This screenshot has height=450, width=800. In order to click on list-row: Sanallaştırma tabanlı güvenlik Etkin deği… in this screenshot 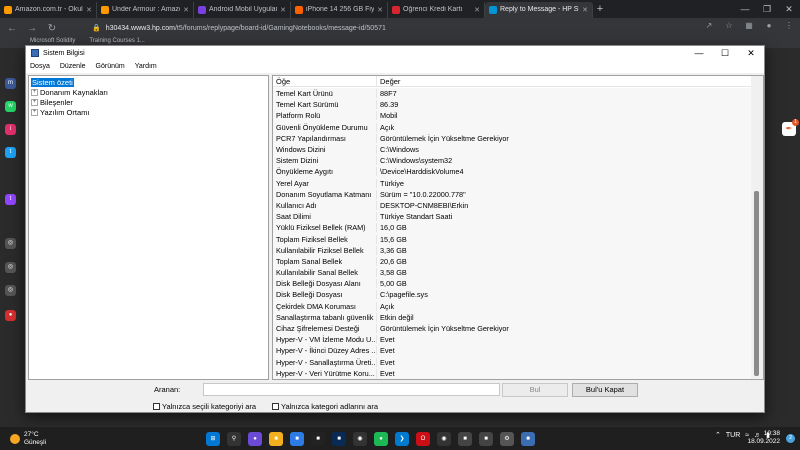, I will do `click(512, 317)`.